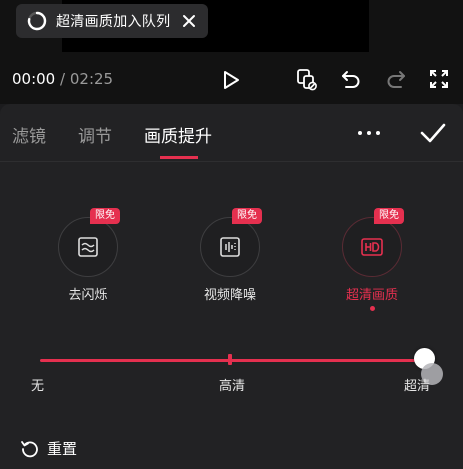  I want to click on quality-slider, so click(237, 360).